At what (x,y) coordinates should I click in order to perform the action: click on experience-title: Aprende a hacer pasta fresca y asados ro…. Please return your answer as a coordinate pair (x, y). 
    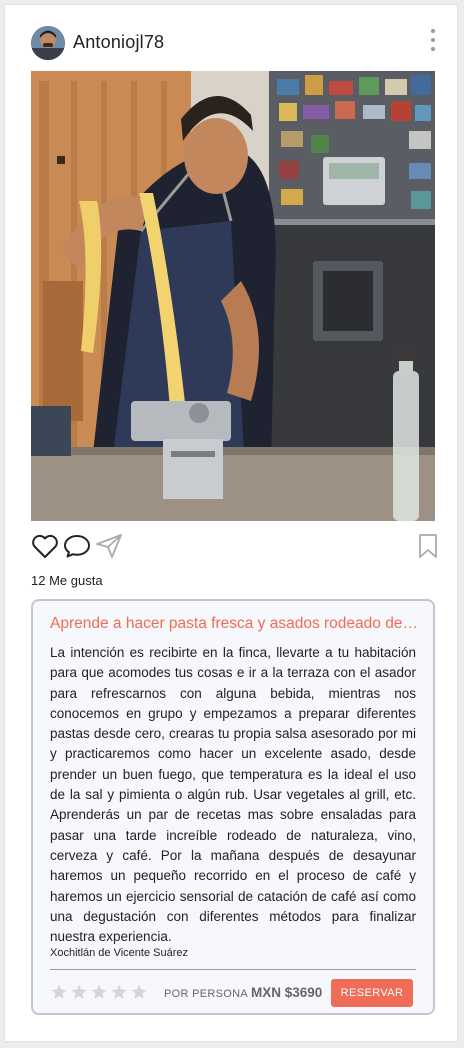
    Looking at the image, I should click on (234, 624).